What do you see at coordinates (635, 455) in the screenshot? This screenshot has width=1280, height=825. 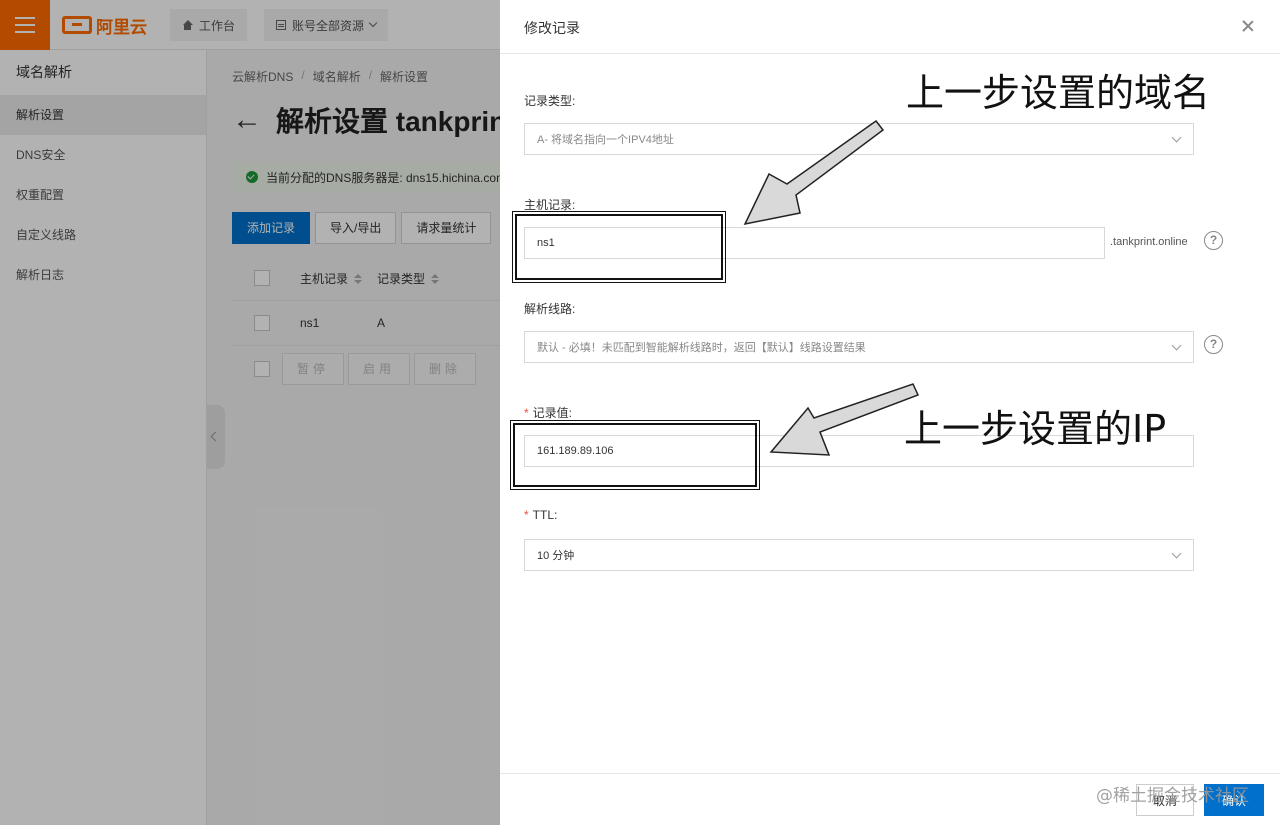 I see `ip-highlight-box` at bounding box center [635, 455].